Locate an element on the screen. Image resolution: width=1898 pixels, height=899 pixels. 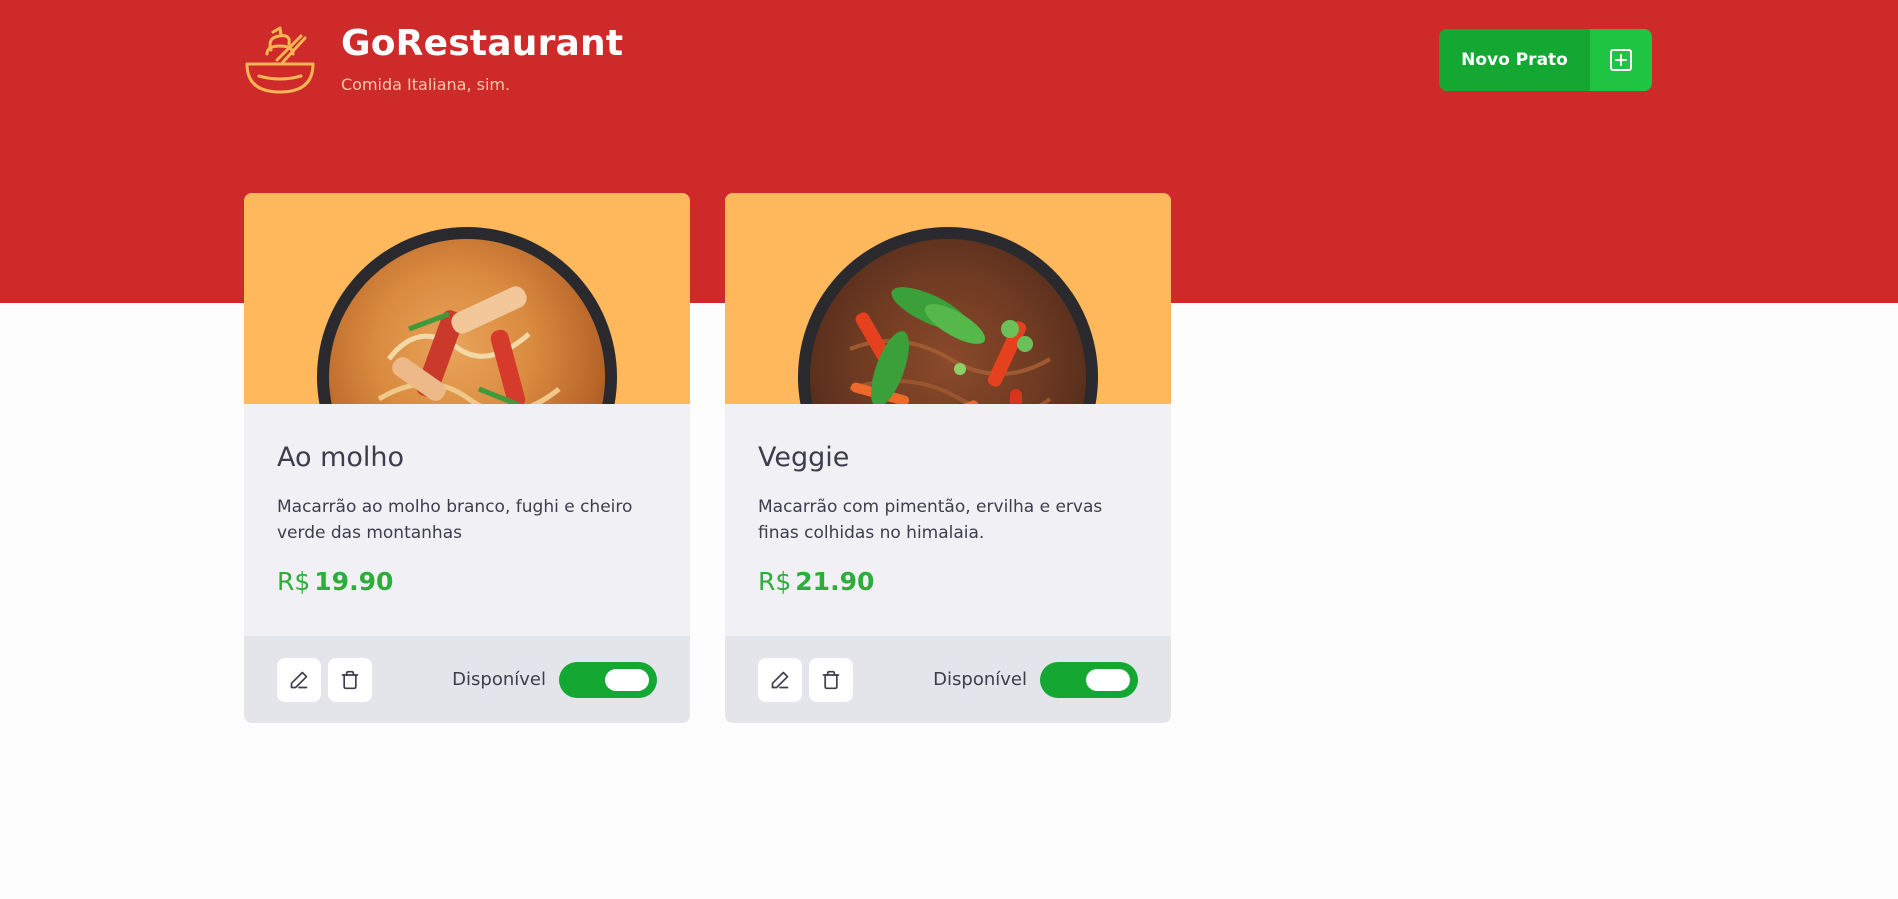
dish-name: Ao molho is located at coordinates (341, 457).